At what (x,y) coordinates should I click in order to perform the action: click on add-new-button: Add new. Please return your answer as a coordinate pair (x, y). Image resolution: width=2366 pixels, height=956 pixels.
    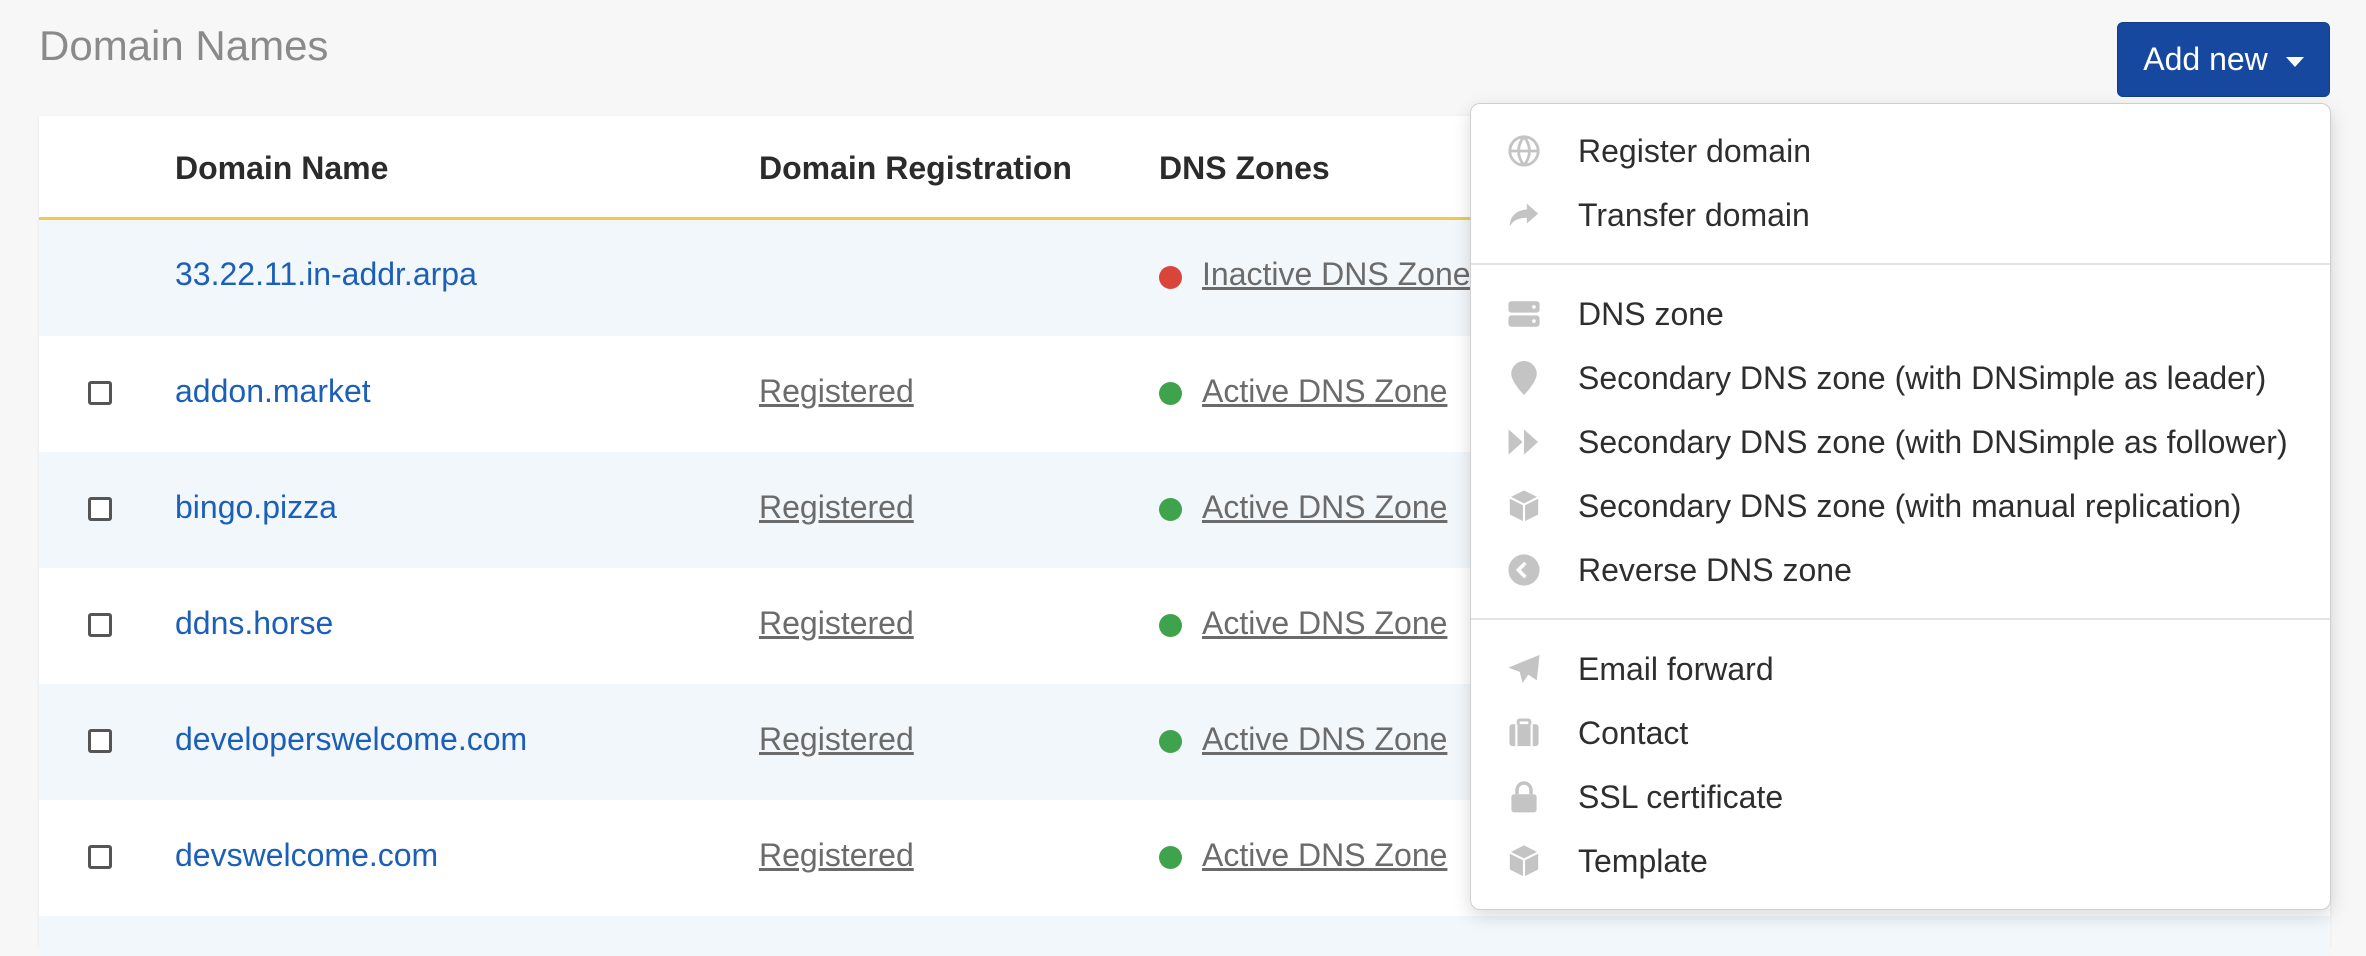
    Looking at the image, I should click on (2223, 59).